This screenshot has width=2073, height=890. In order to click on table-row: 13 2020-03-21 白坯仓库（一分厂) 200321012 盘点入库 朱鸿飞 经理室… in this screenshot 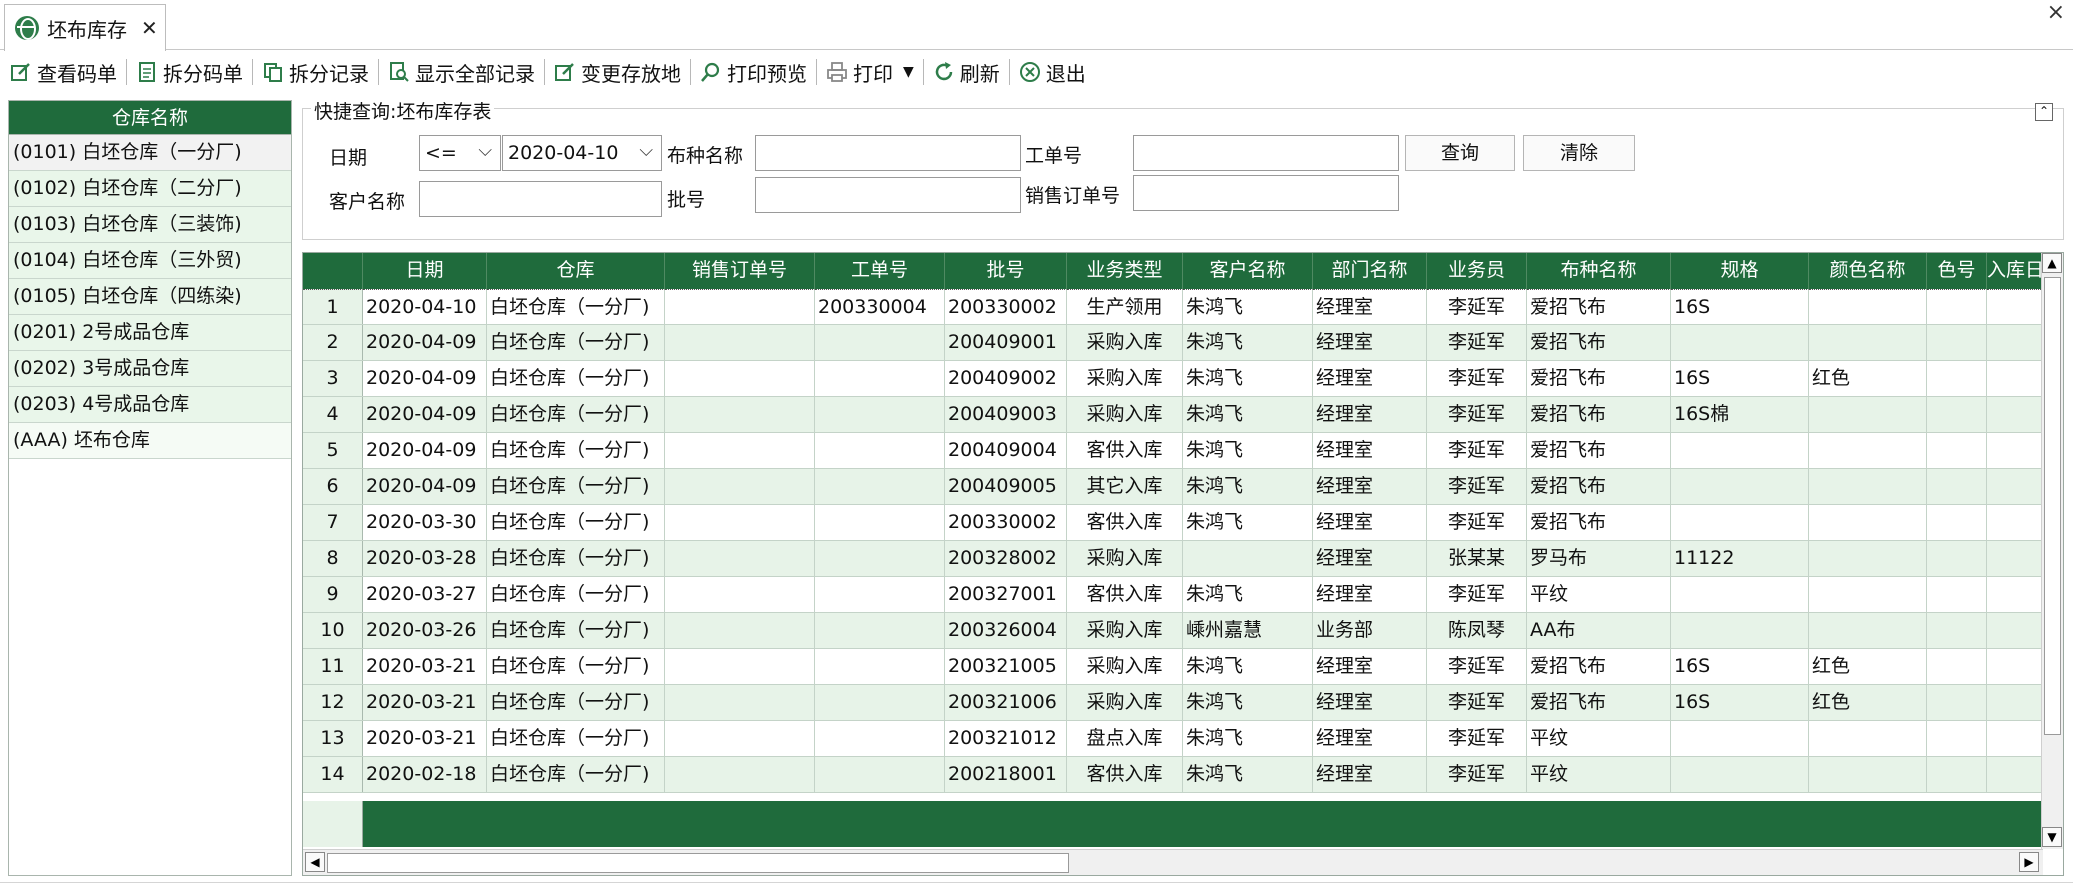, I will do `click(1173, 739)`.